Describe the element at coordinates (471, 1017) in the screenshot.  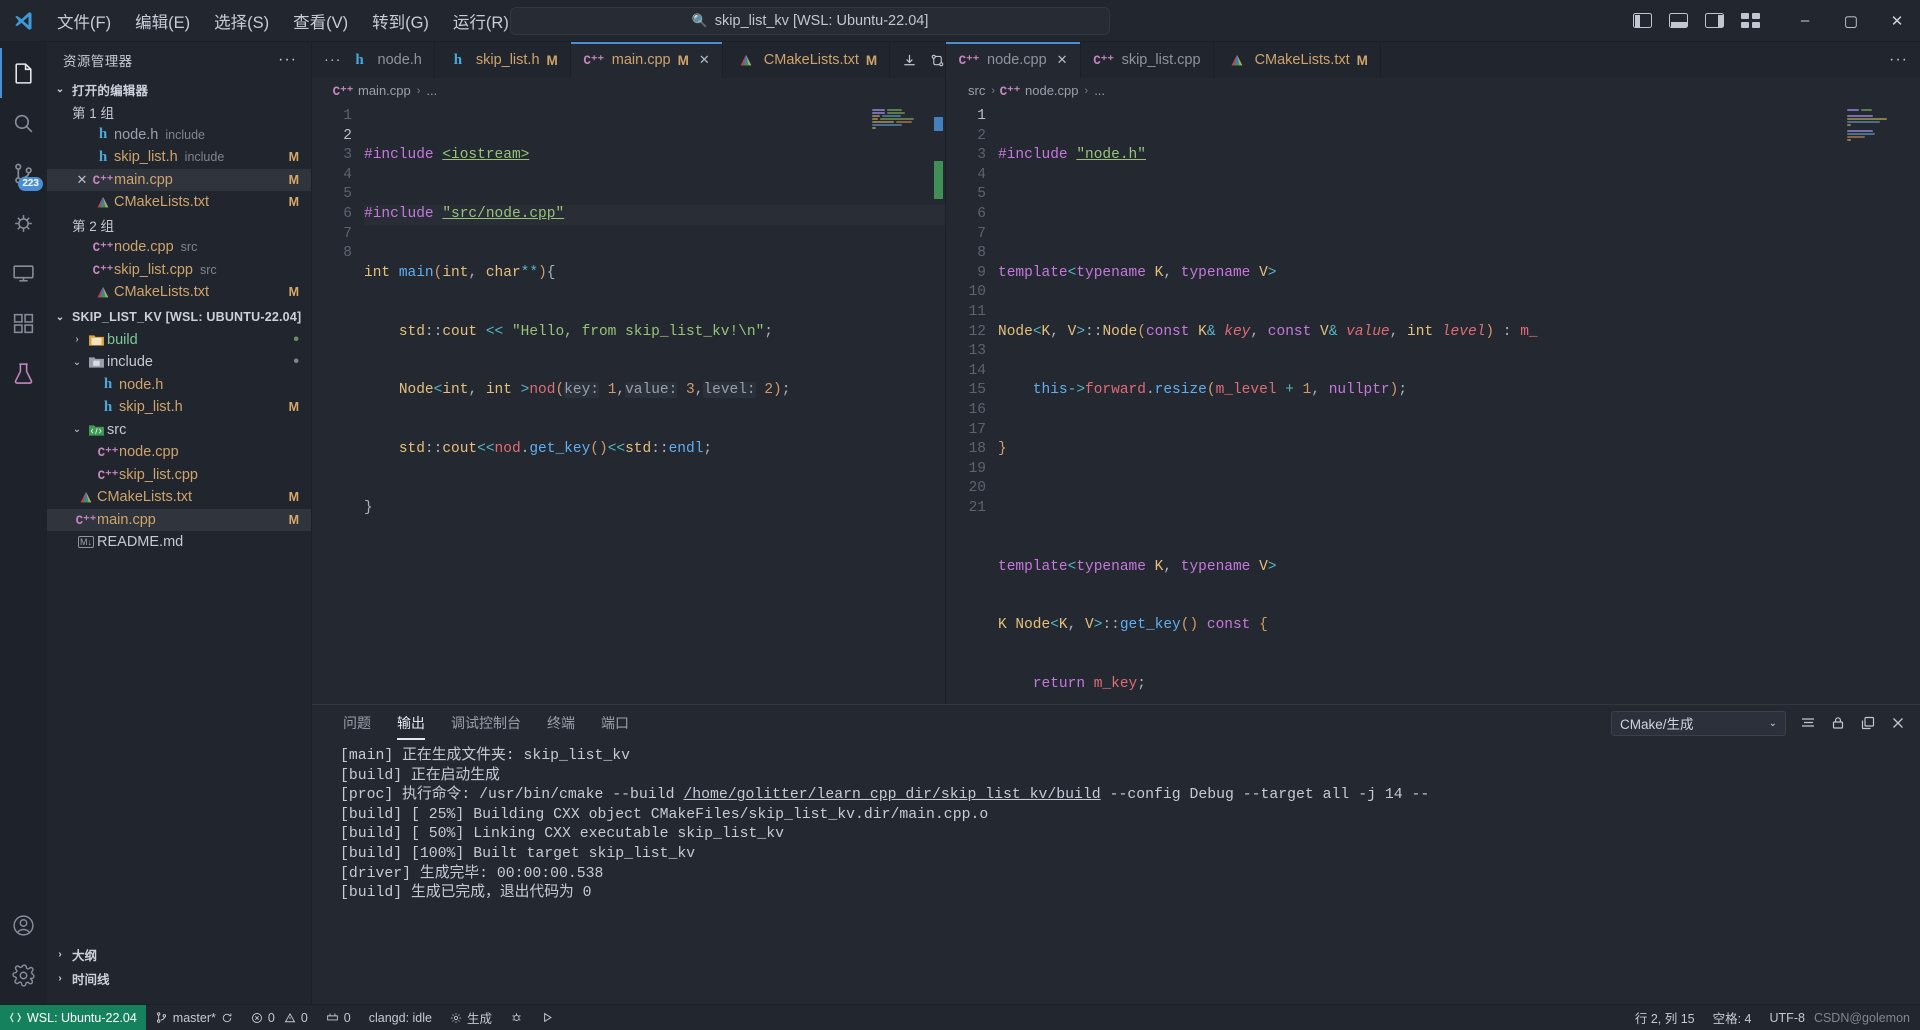
I see `status-build: 生成` at that location.